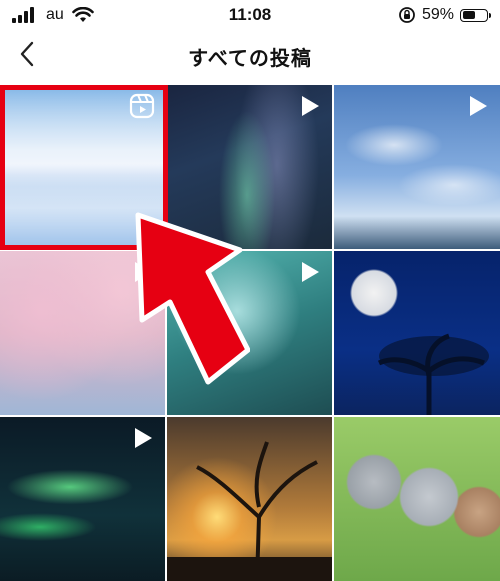  What do you see at coordinates (82, 333) in the screenshot?
I see `post-tile-cherry-blossom-tree` at bounding box center [82, 333].